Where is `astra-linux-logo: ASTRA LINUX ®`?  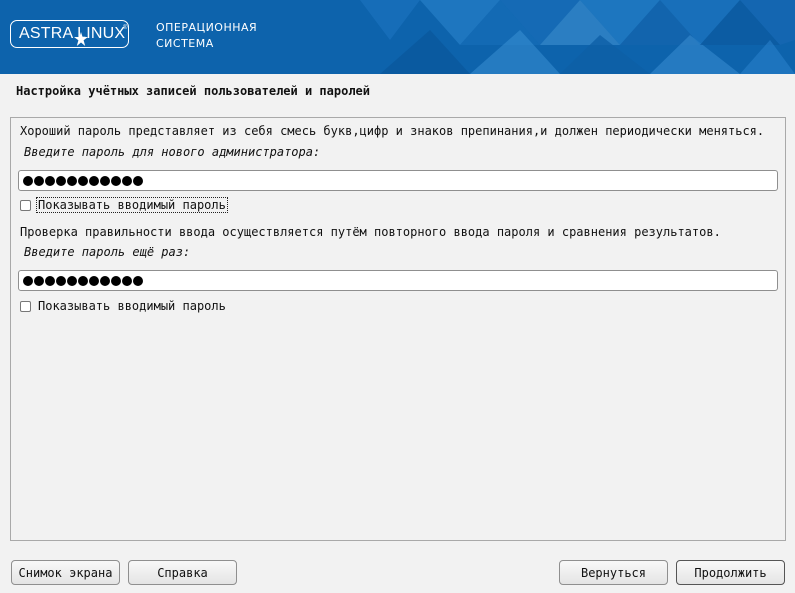 astra-linux-logo: ASTRA LINUX ® is located at coordinates (69, 34).